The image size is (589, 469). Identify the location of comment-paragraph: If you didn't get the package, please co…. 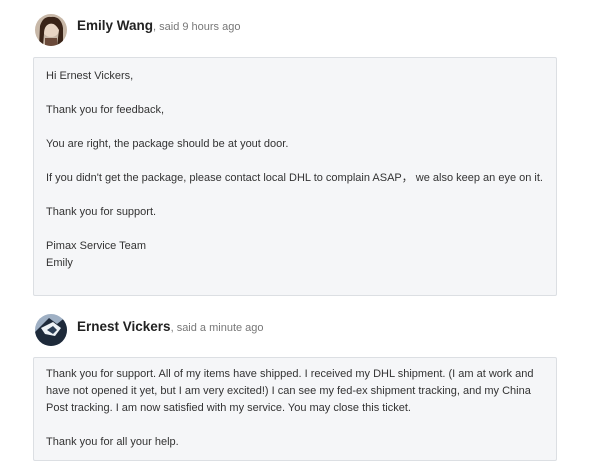
(294, 178).